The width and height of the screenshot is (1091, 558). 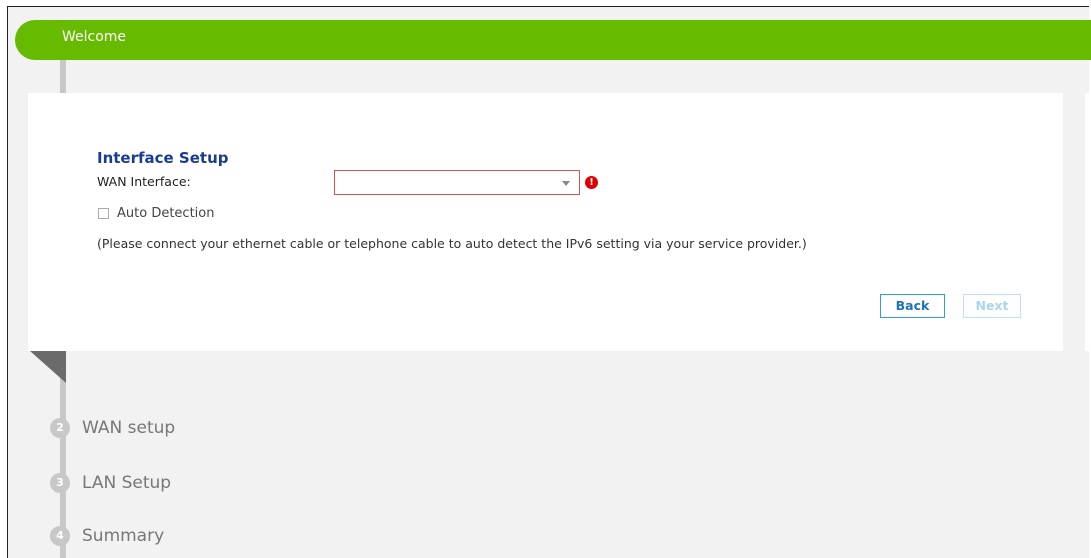 I want to click on welcome-banner, so click(x=553, y=40).